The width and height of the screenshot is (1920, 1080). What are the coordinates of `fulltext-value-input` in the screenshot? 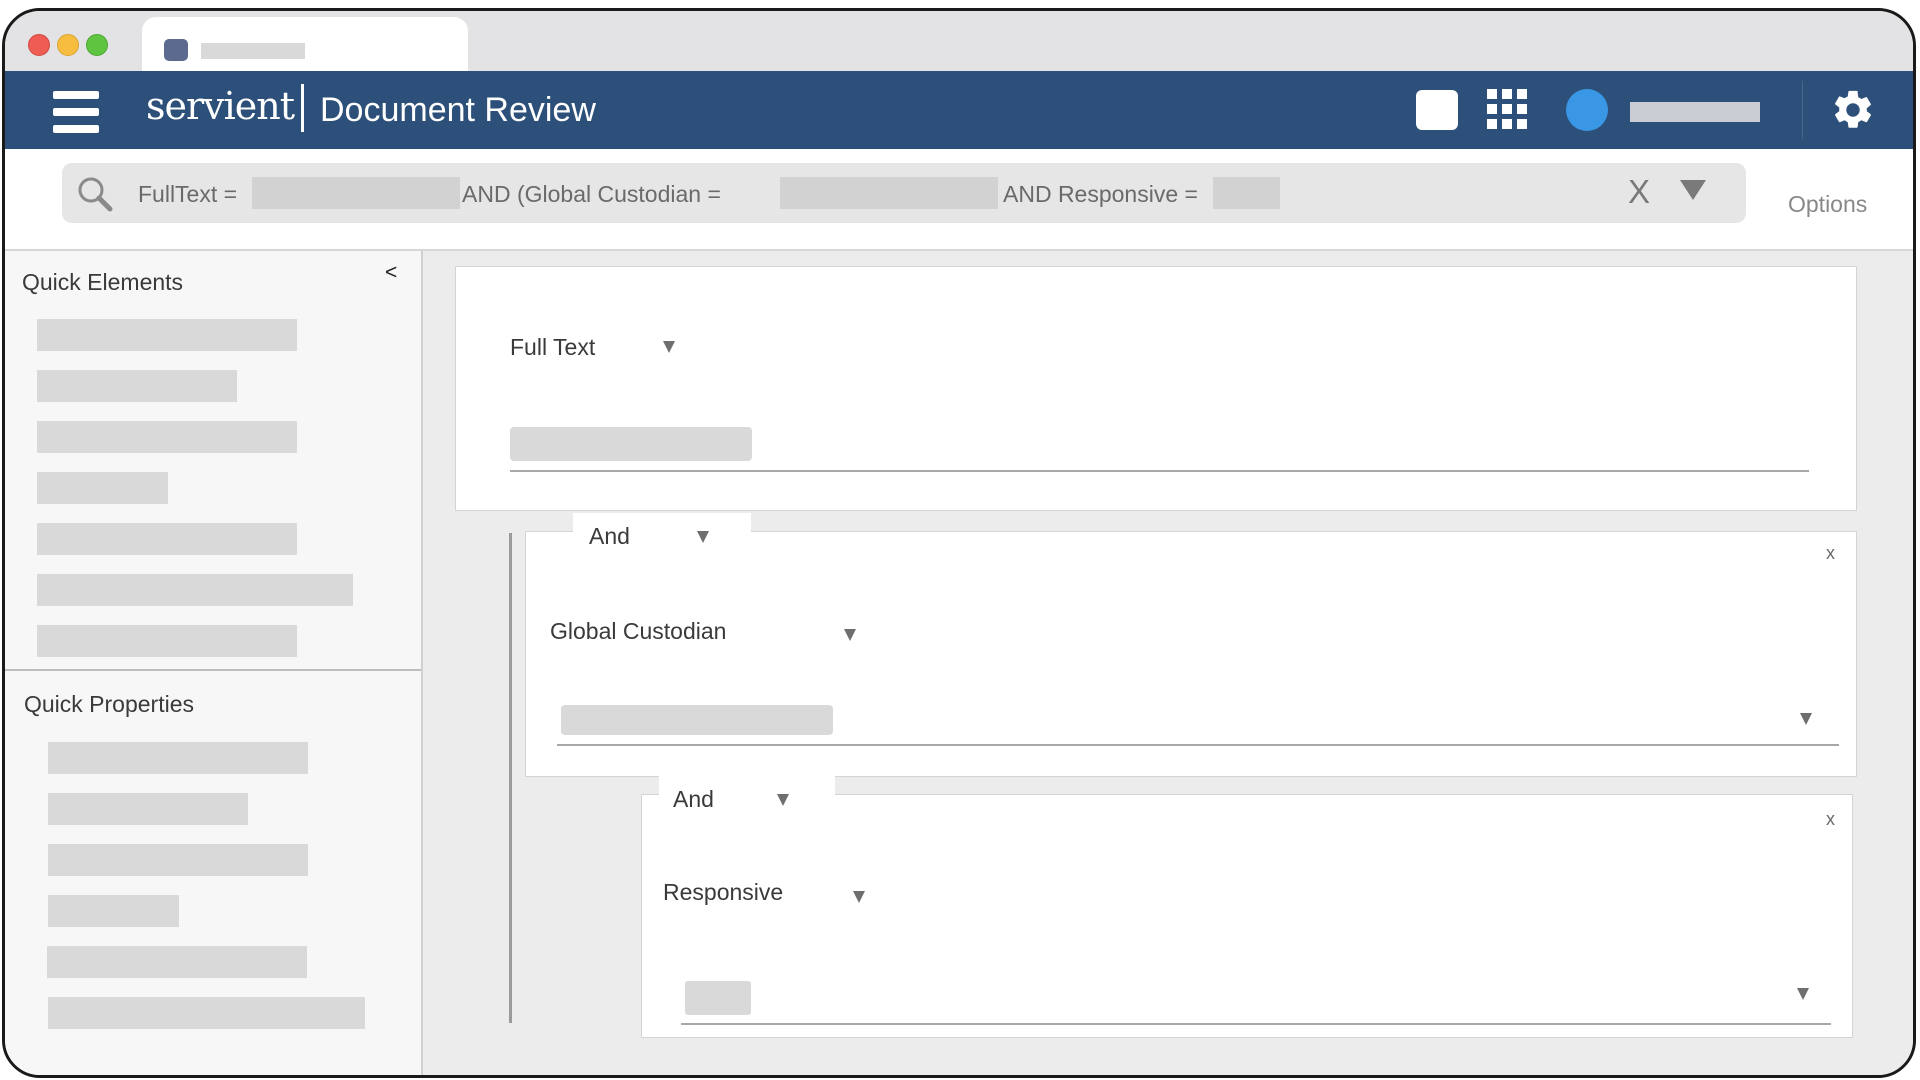 It's located at (631, 444).